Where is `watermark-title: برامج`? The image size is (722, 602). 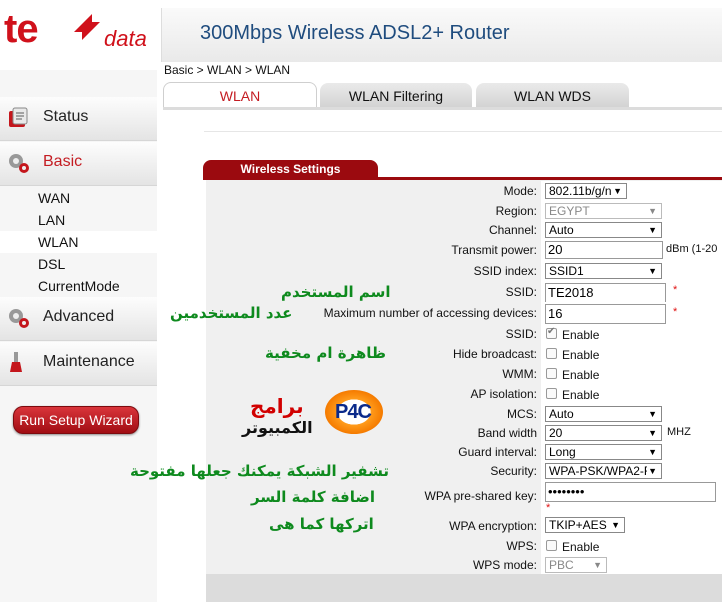
watermark-title: برامج is located at coordinates (277, 406).